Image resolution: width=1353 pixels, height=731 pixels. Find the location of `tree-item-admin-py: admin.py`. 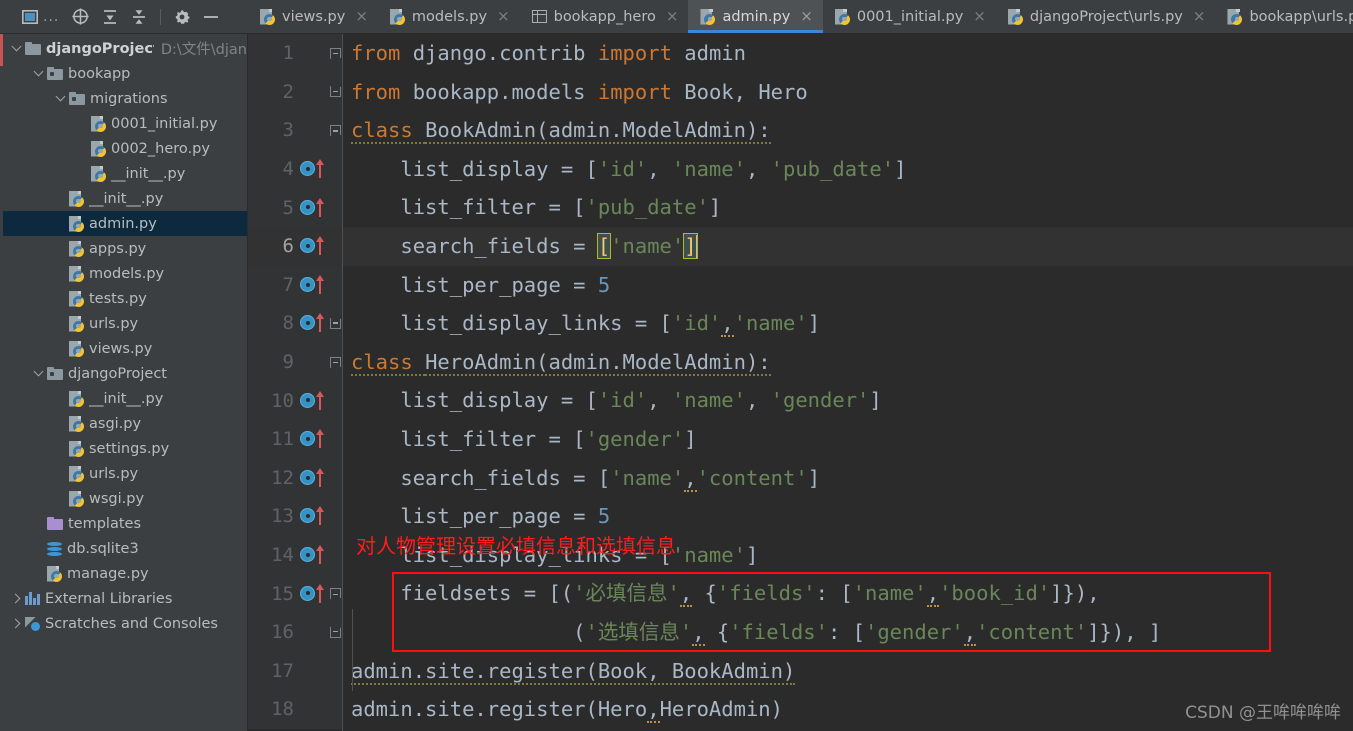

tree-item-admin-py: admin.py is located at coordinates (125, 223).